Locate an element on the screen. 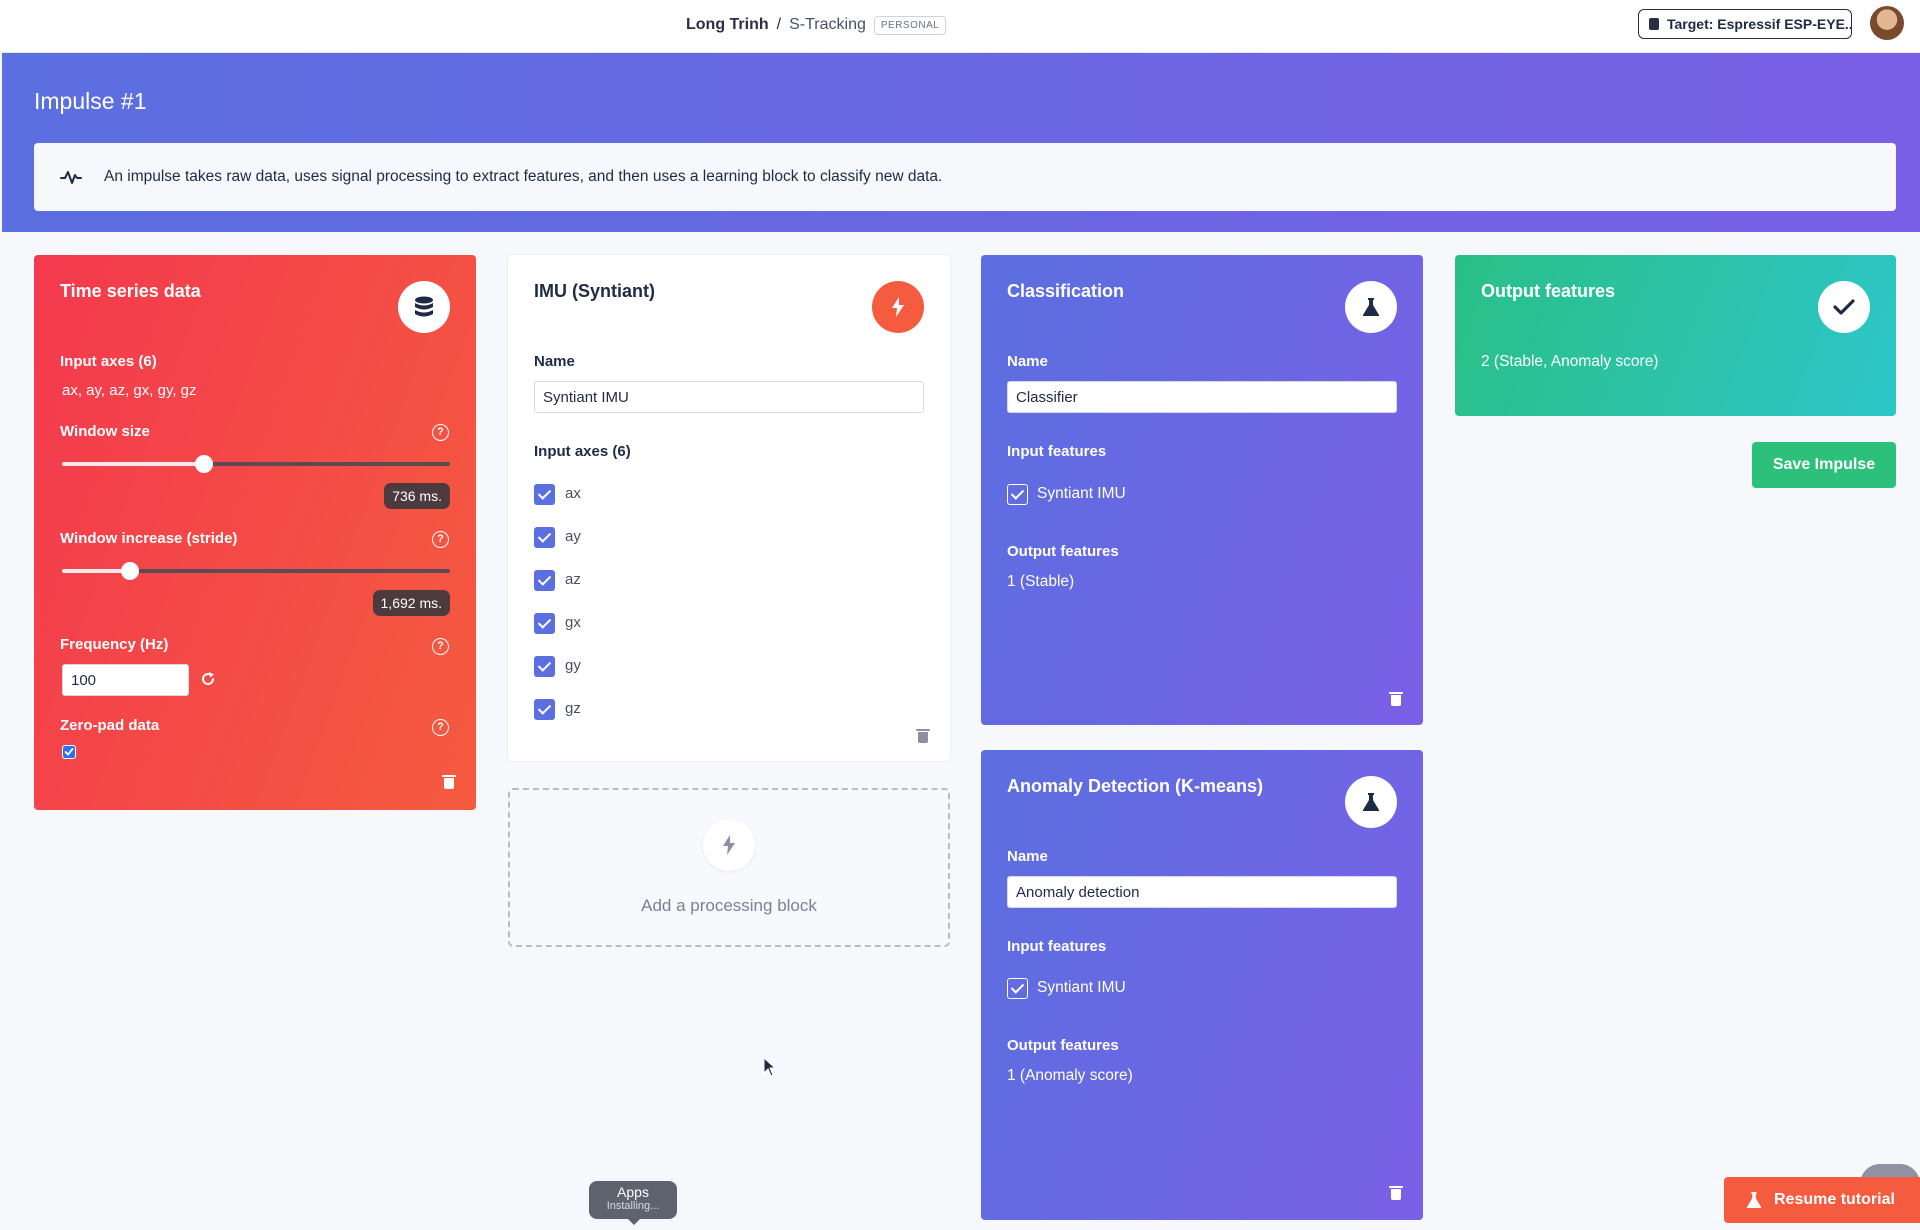 This screenshot has height=1230, width=1920. window-size-label: Window size is located at coordinates (105, 431).